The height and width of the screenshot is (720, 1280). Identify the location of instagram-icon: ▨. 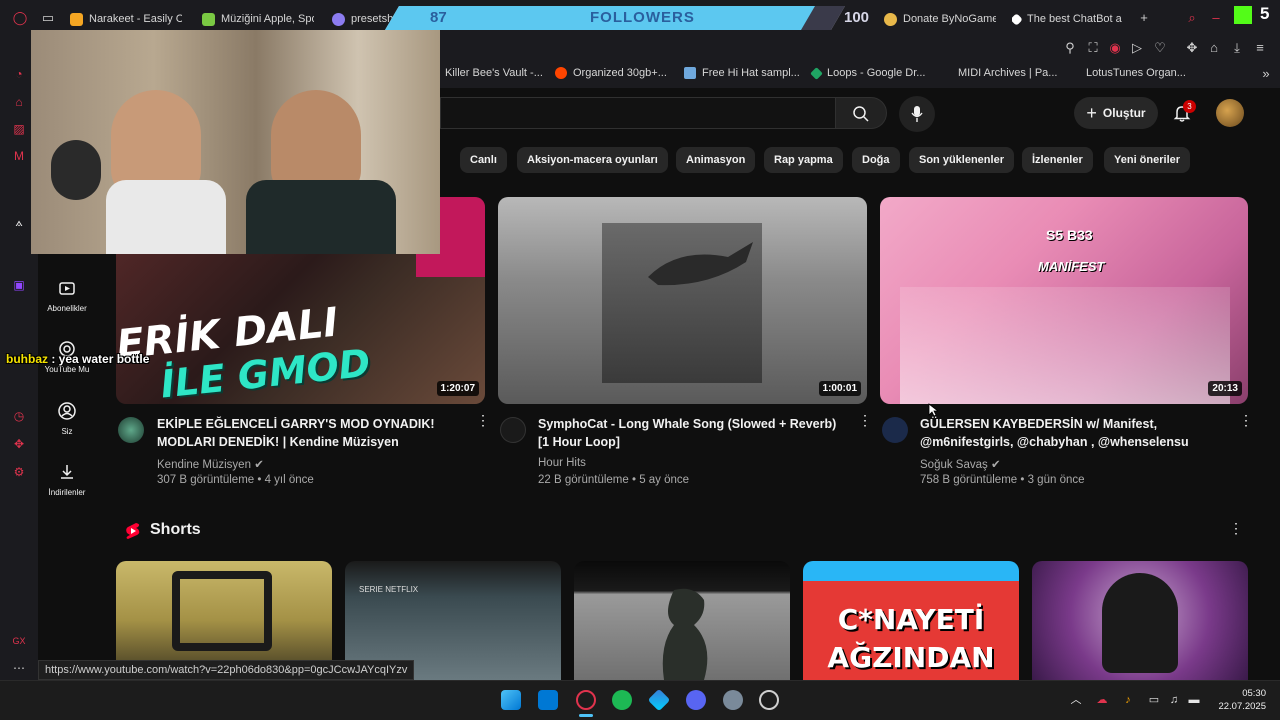
(19, 129).